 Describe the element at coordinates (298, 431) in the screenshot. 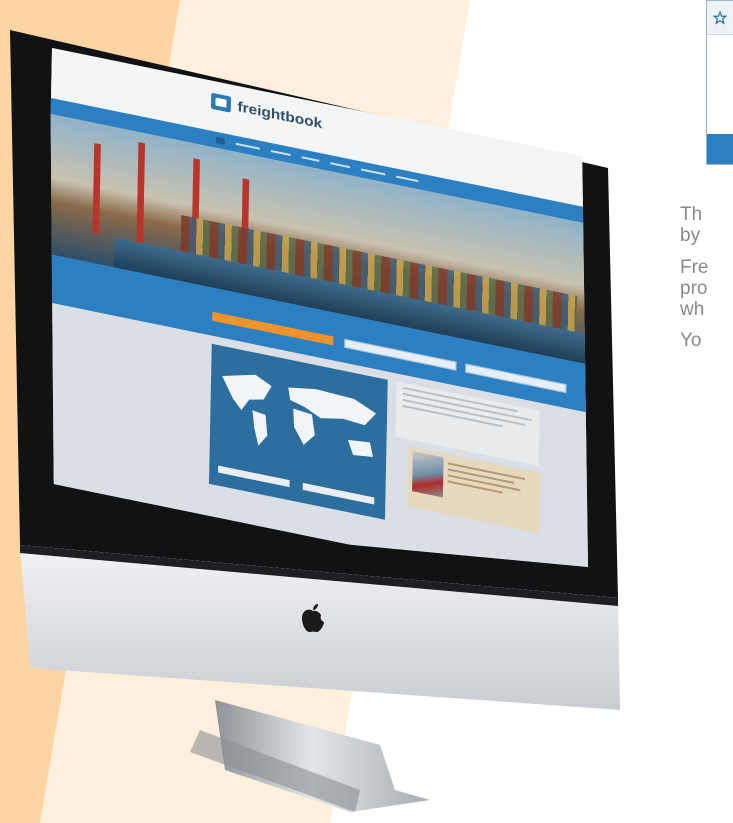

I see `world-map` at that location.